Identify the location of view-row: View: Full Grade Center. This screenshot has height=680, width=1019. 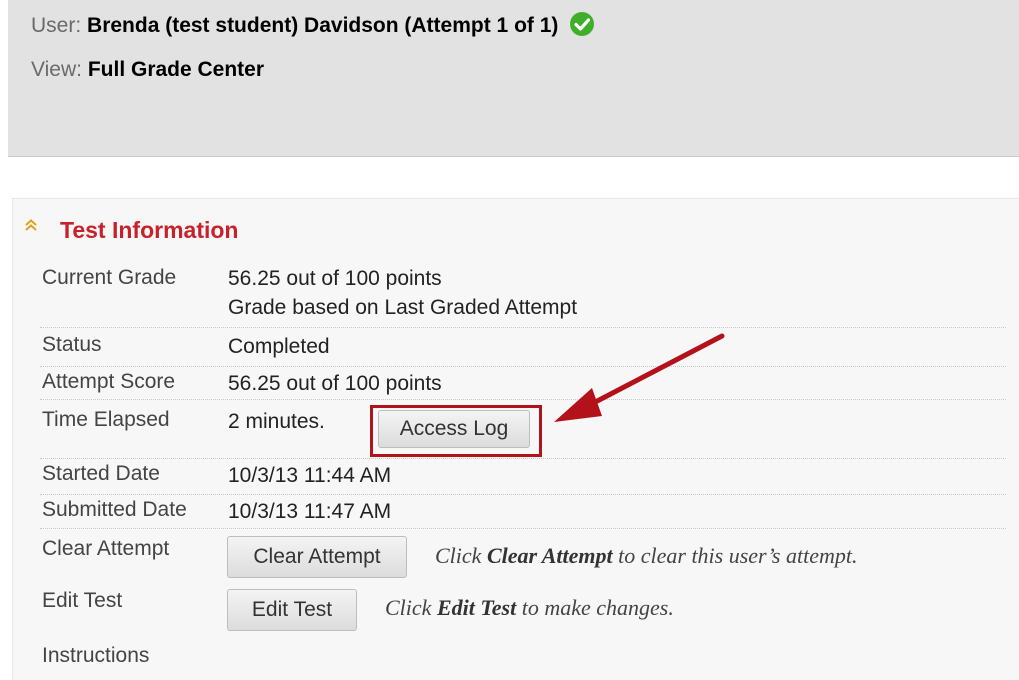
(147, 70).